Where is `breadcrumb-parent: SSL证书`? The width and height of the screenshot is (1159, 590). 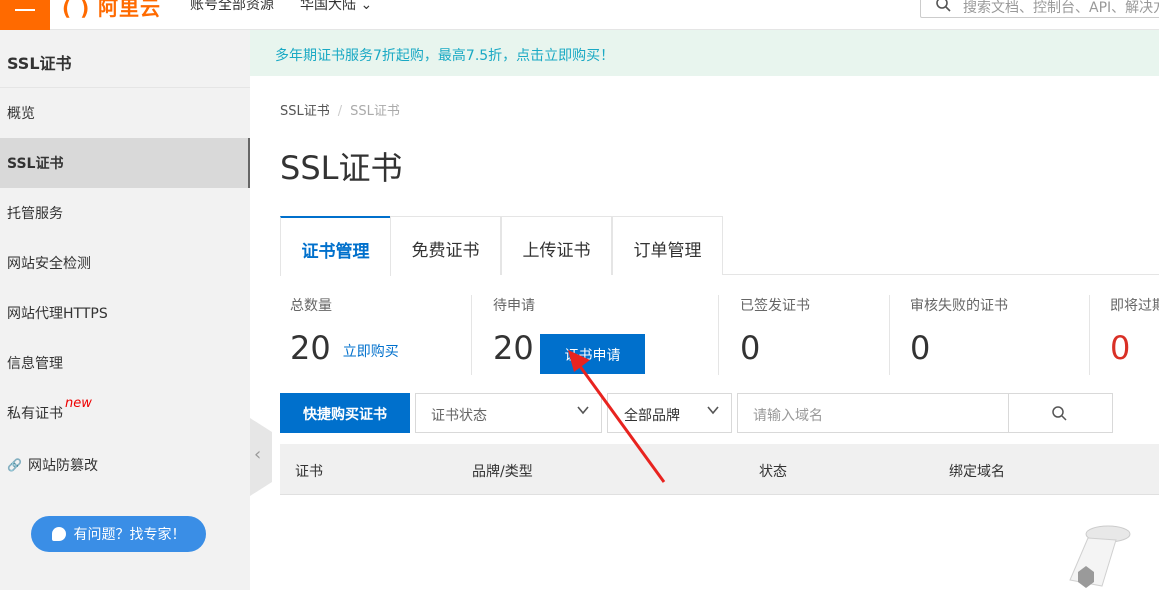 breadcrumb-parent: SSL证书 is located at coordinates (305, 111).